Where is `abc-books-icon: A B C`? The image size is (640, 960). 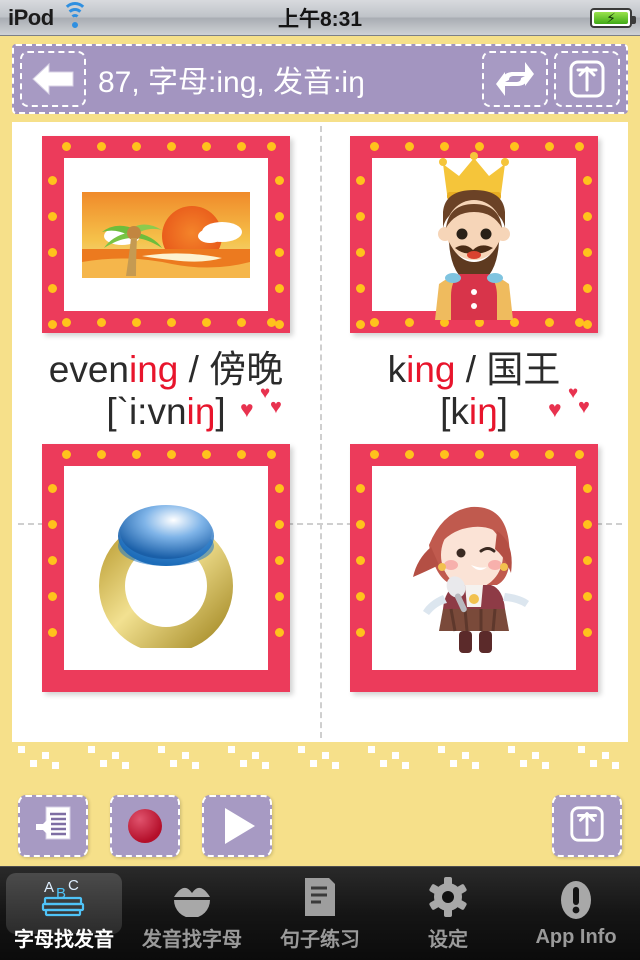
abc-books-icon: A B C is located at coordinates (64, 897).